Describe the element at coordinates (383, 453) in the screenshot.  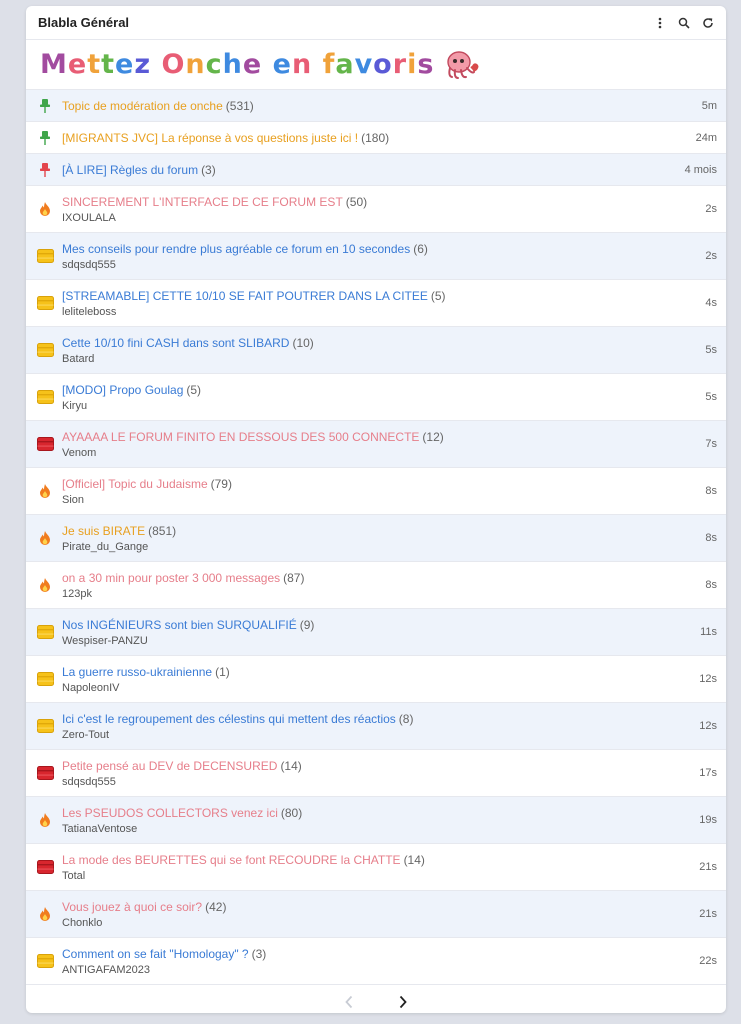
I see `topic-author: Venom` at that location.